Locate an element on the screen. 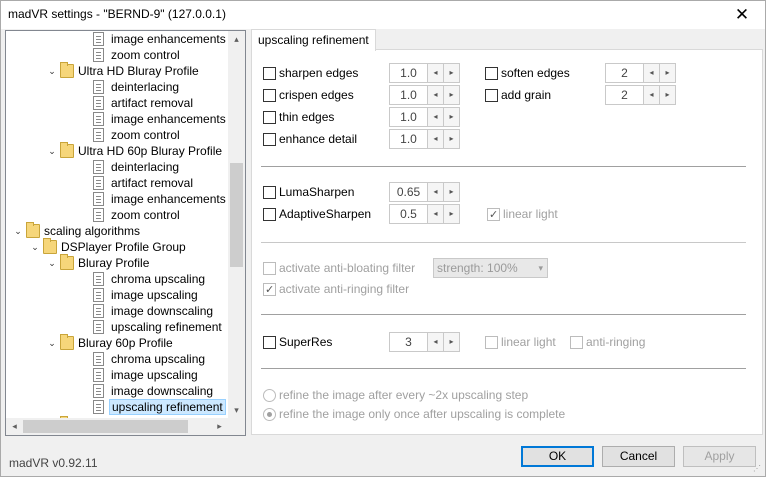 This screenshot has width=766, height=477. tree-vertical-scrollbar: ▴ ▾ is located at coordinates (236, 225).